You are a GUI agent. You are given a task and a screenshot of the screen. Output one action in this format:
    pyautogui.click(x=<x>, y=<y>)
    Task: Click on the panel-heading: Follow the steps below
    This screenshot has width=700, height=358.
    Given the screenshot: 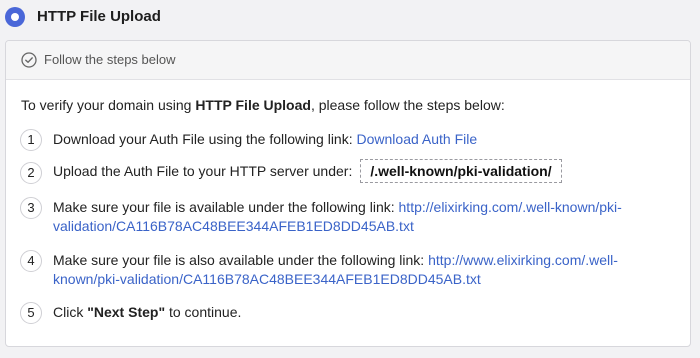 What is the action you would take?
    pyautogui.click(x=110, y=59)
    